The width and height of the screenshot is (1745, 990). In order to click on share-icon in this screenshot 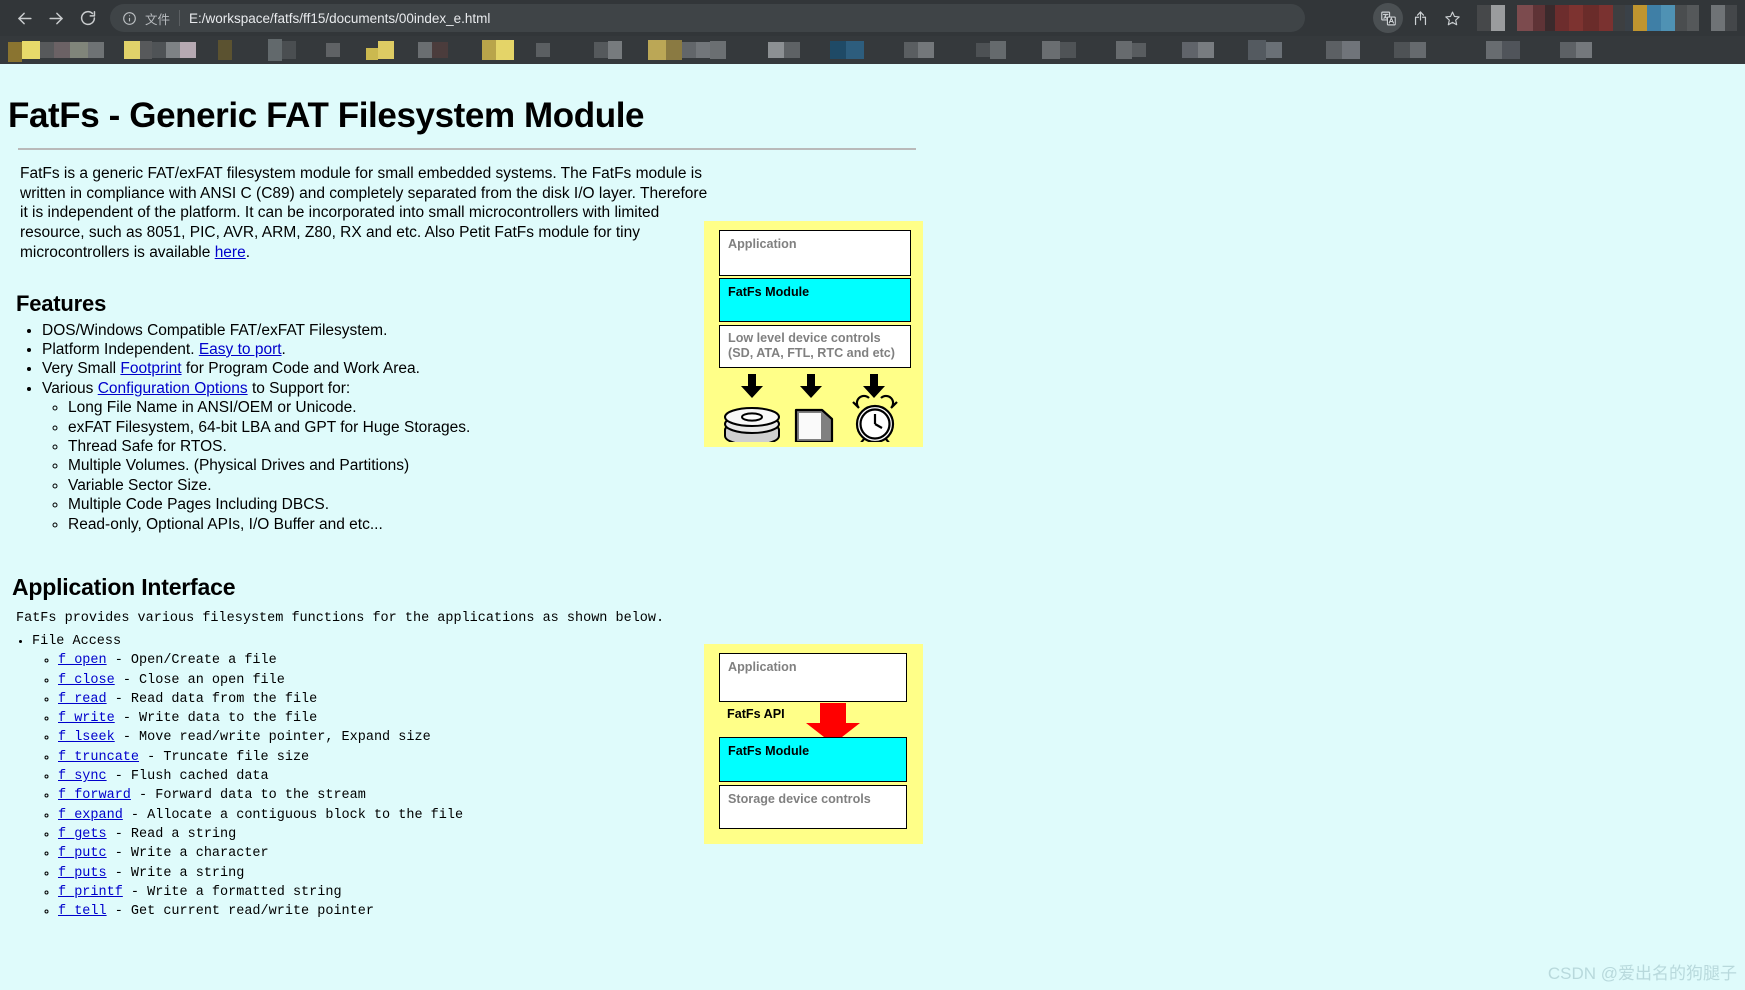, I will do `click(1420, 18)`.